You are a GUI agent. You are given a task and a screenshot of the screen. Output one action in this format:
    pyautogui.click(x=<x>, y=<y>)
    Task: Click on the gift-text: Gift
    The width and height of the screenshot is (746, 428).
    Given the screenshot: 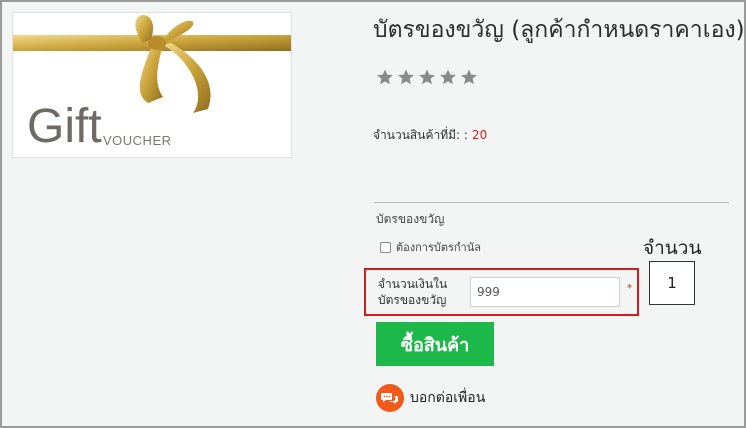 What is the action you would take?
    pyautogui.click(x=64, y=126)
    